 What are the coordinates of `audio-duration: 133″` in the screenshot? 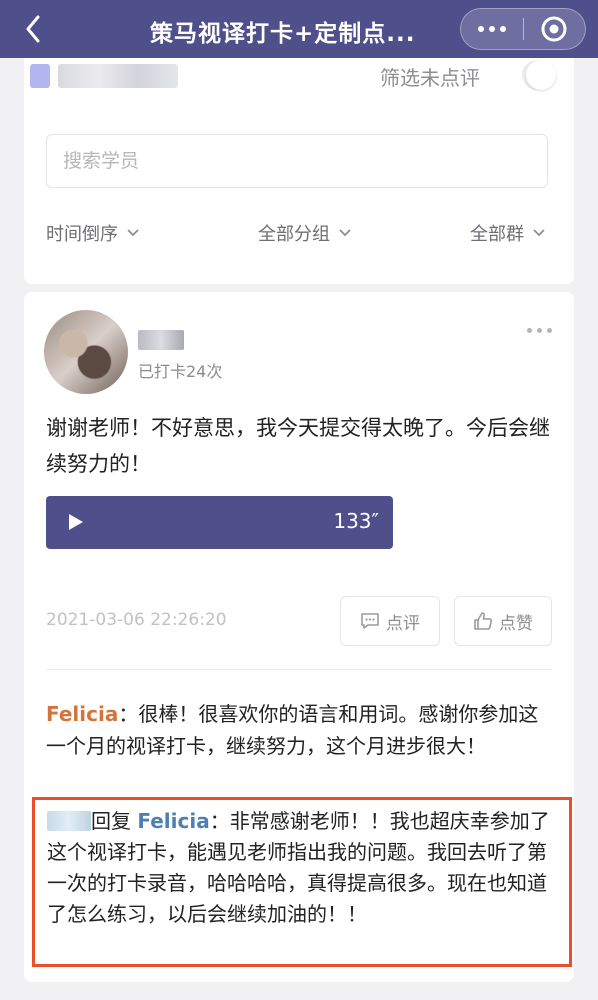 It's located at (356, 521).